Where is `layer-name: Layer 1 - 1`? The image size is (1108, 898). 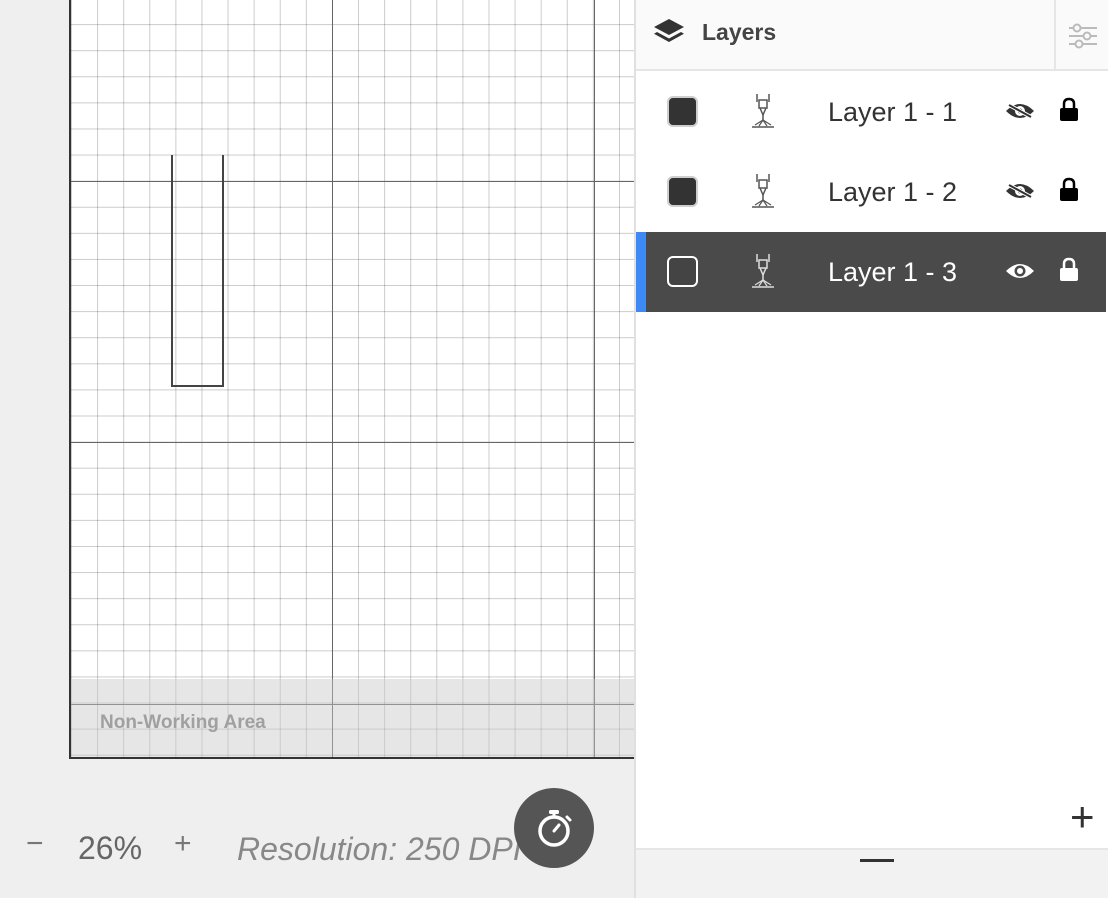 layer-name: Layer 1 - 1 is located at coordinates (892, 112).